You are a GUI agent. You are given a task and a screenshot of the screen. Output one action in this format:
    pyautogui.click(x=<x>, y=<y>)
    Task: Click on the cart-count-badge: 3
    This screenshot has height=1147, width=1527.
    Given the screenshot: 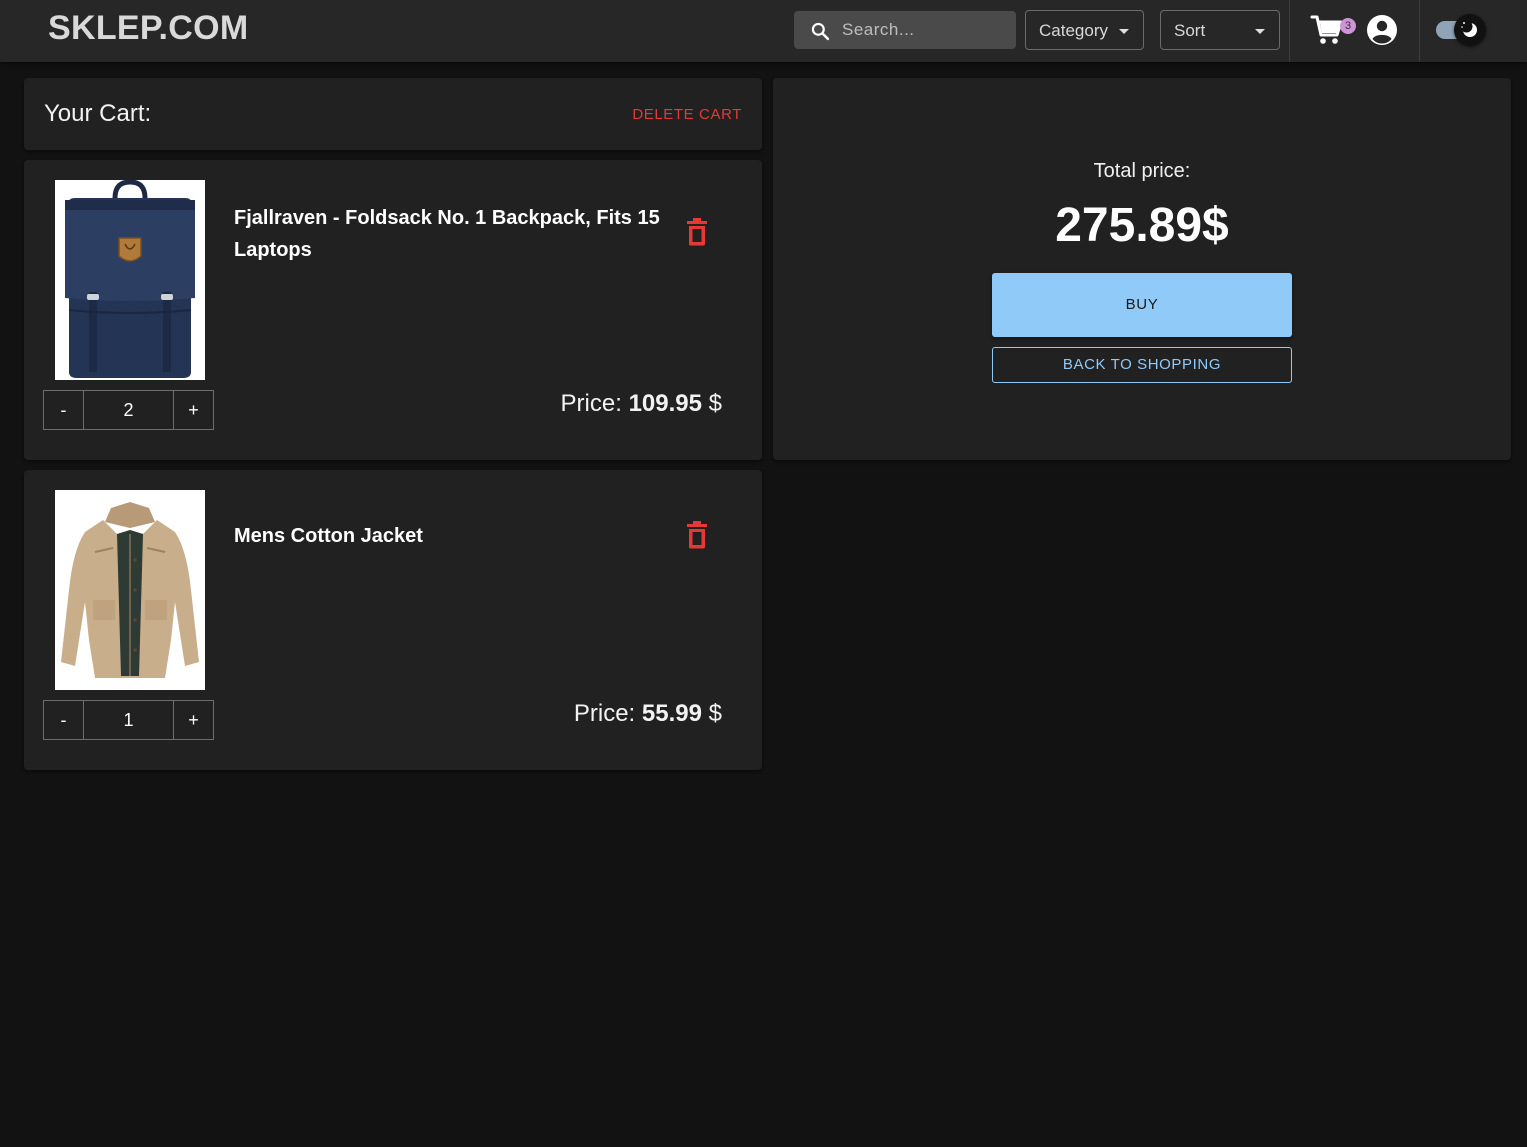 What is the action you would take?
    pyautogui.click(x=1348, y=26)
    